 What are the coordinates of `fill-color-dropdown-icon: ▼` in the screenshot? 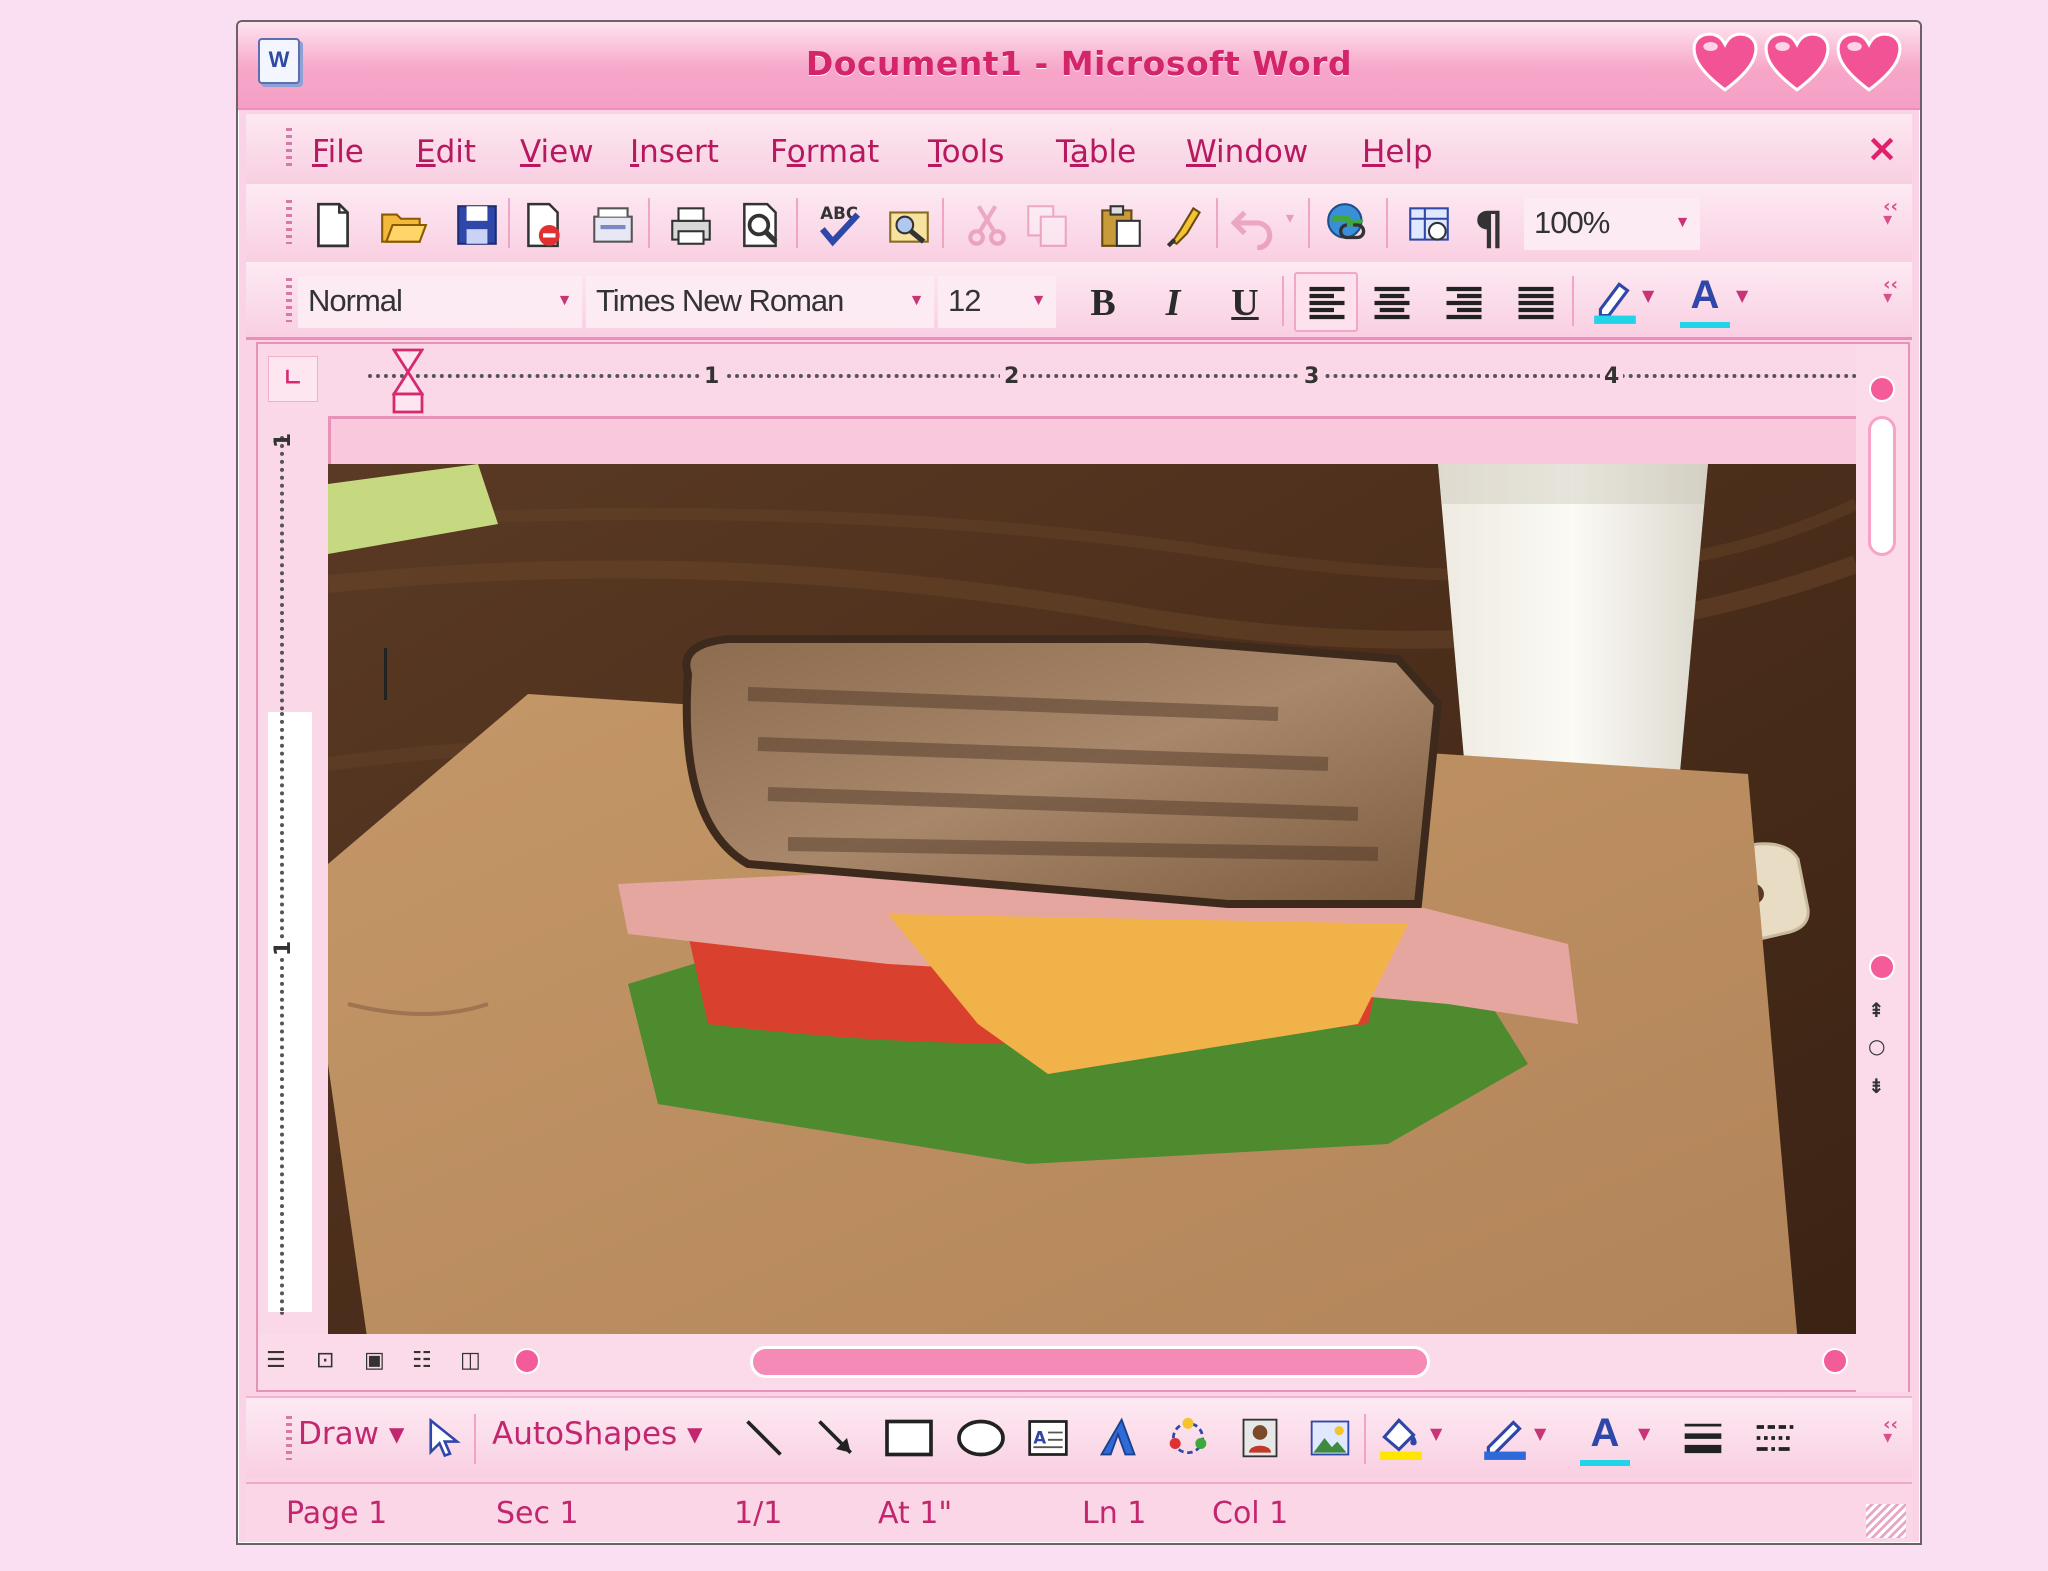 It's located at (1436, 1433).